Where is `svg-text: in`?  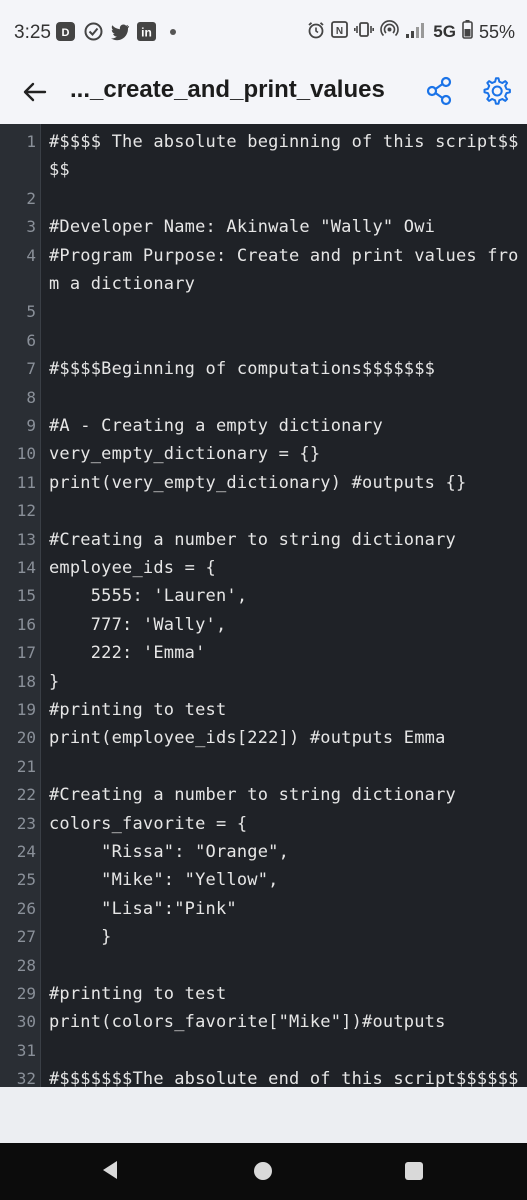
svg-text: in is located at coordinates (146, 33).